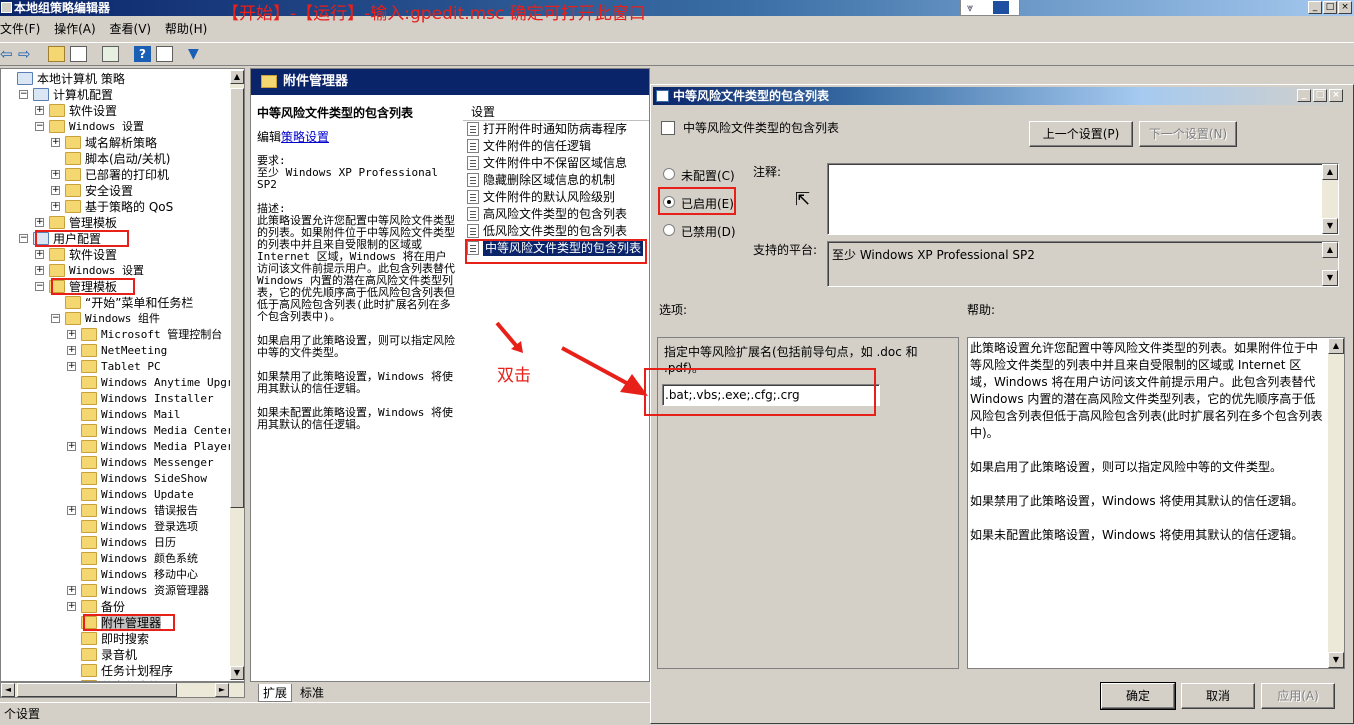 The image size is (1354, 725). What do you see at coordinates (275, 693) in the screenshot?
I see `tab-extended: 扩展` at bounding box center [275, 693].